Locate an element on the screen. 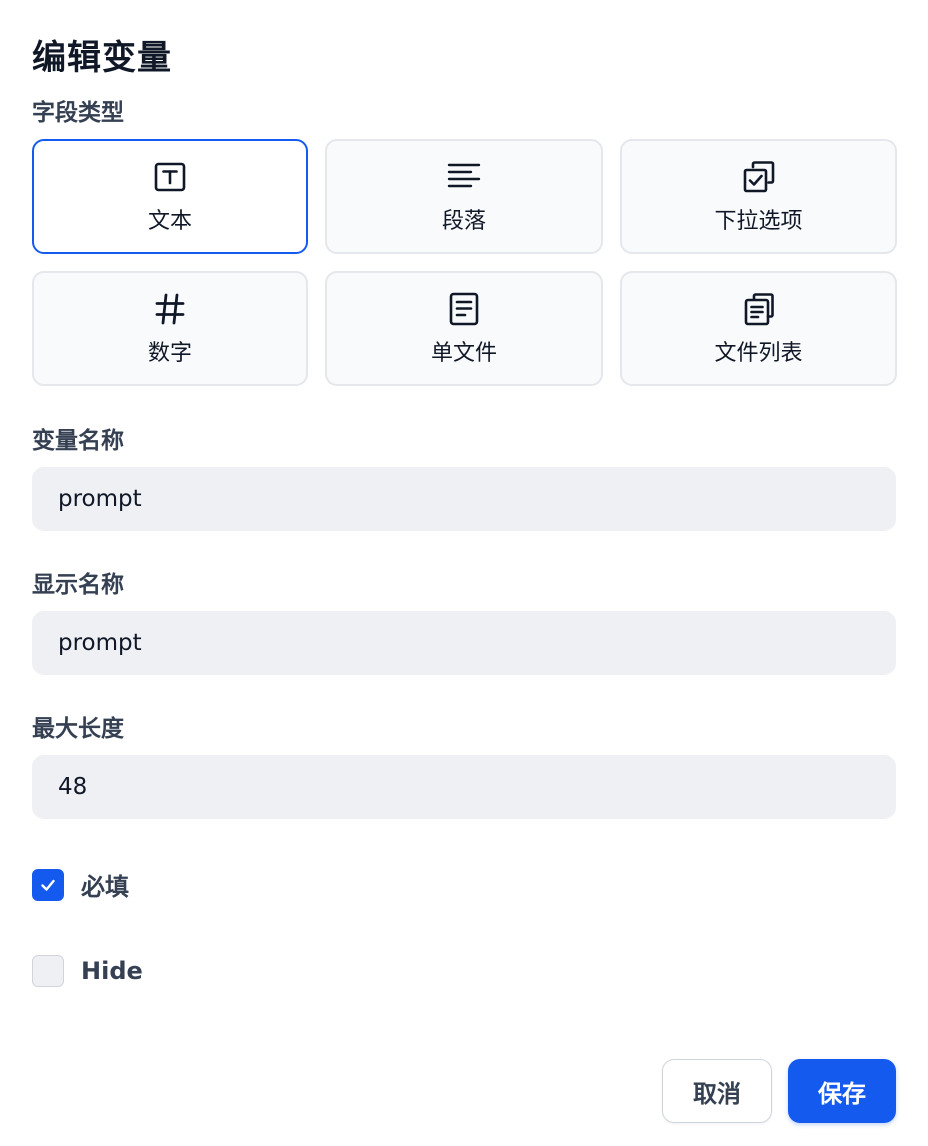 This screenshot has height=1146, width=928. dialog-title: 编辑变量 is located at coordinates (102, 58).